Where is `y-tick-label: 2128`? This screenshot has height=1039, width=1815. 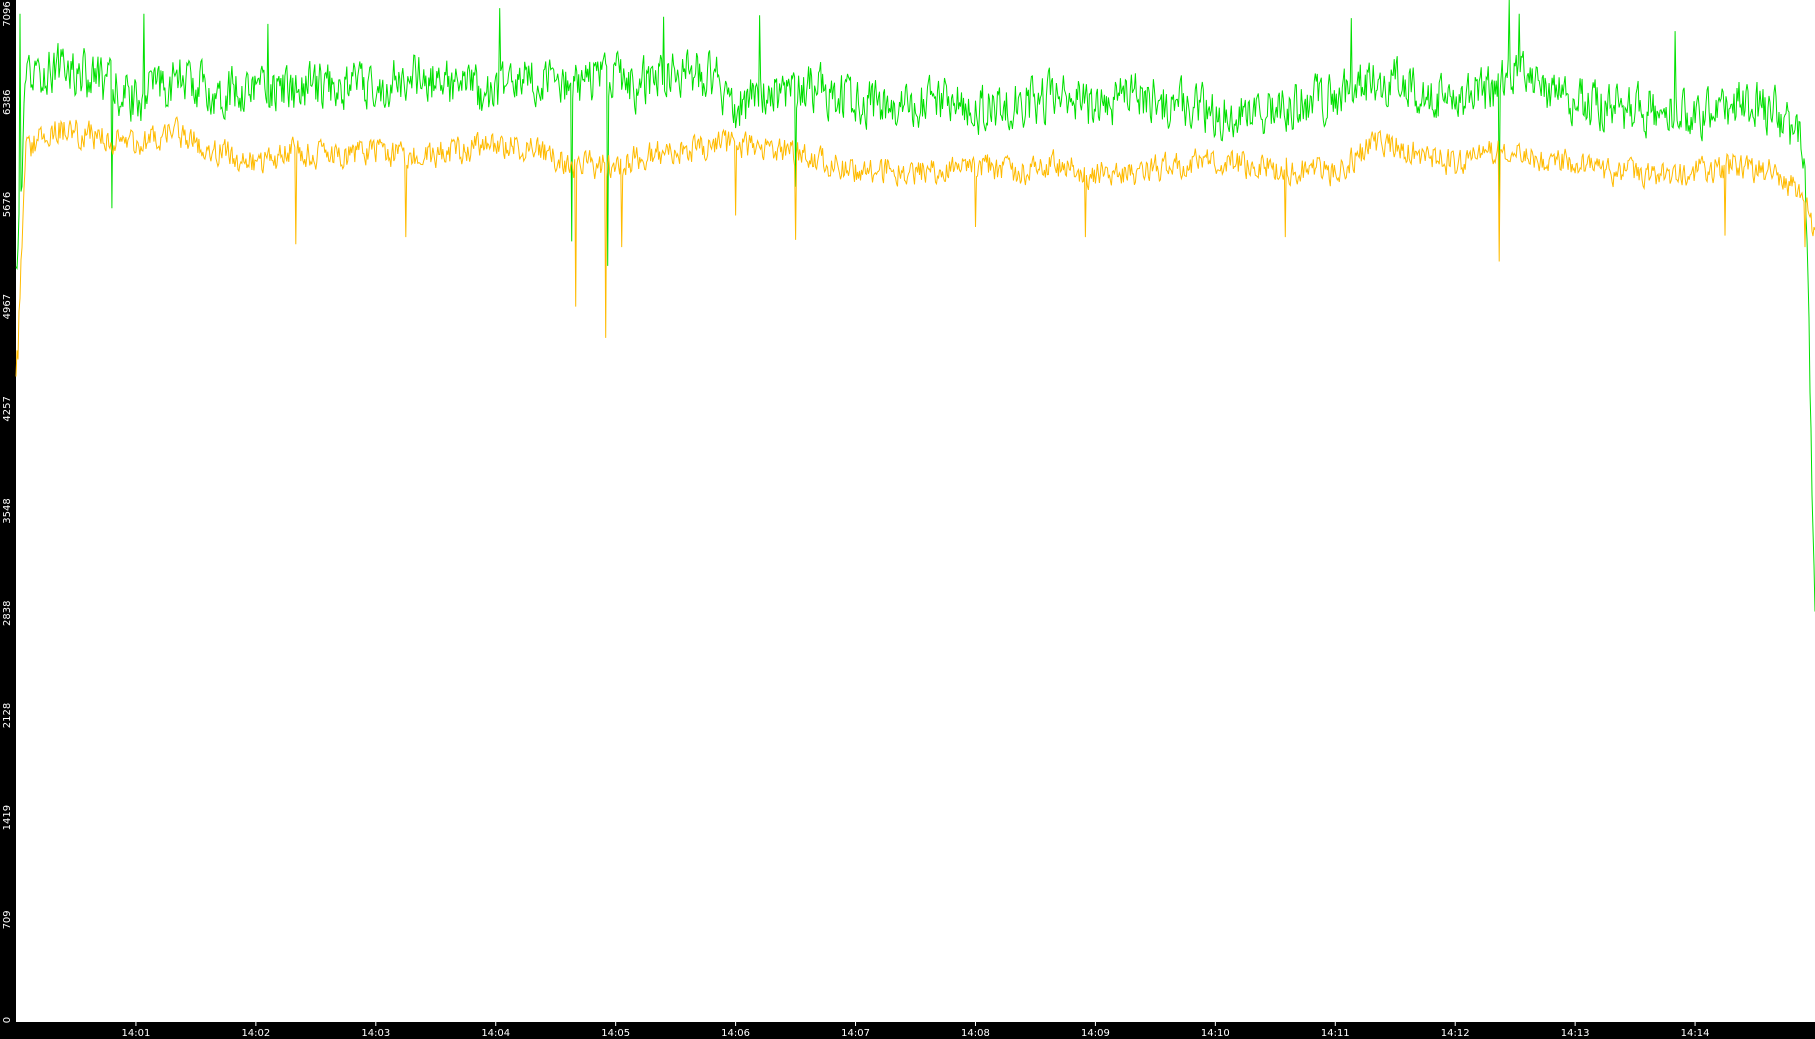 y-tick-label: 2128 is located at coordinates (7, 715).